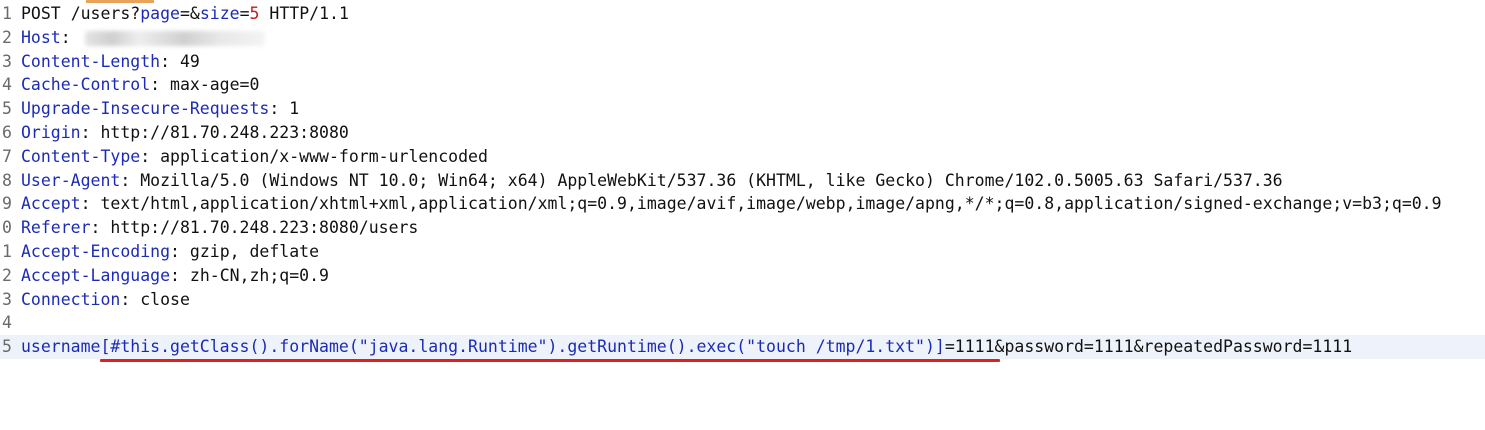  Describe the element at coordinates (51, 132) in the screenshot. I see `header-name: Origin` at that location.